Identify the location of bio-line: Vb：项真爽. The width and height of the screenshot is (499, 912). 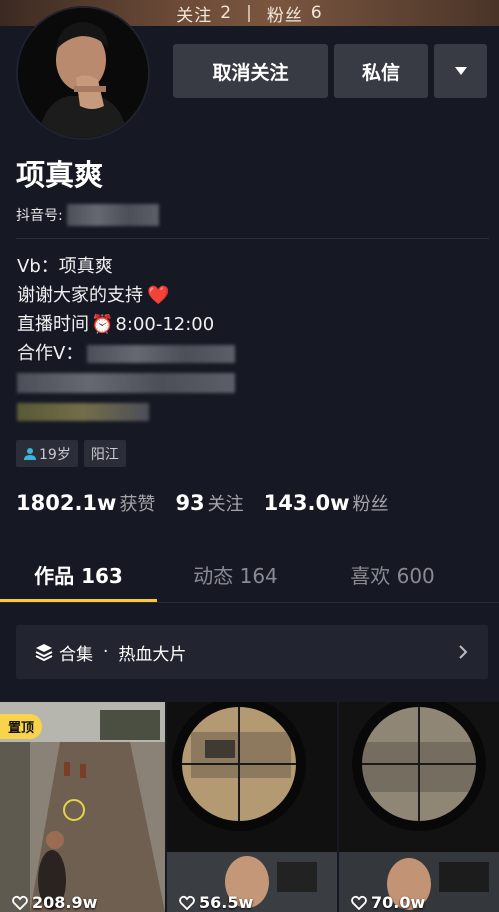
(126, 266).